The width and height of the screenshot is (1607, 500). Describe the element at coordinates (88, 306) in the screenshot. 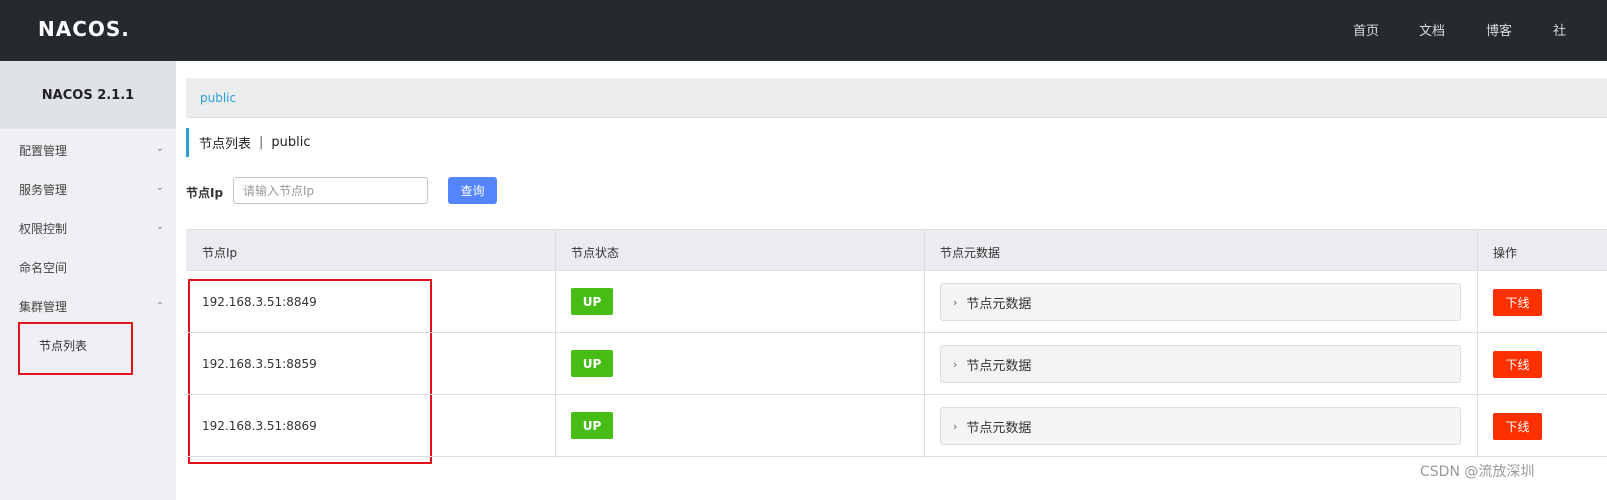

I see `sidebar-item-cluster: 集群管理 ⌃` at that location.